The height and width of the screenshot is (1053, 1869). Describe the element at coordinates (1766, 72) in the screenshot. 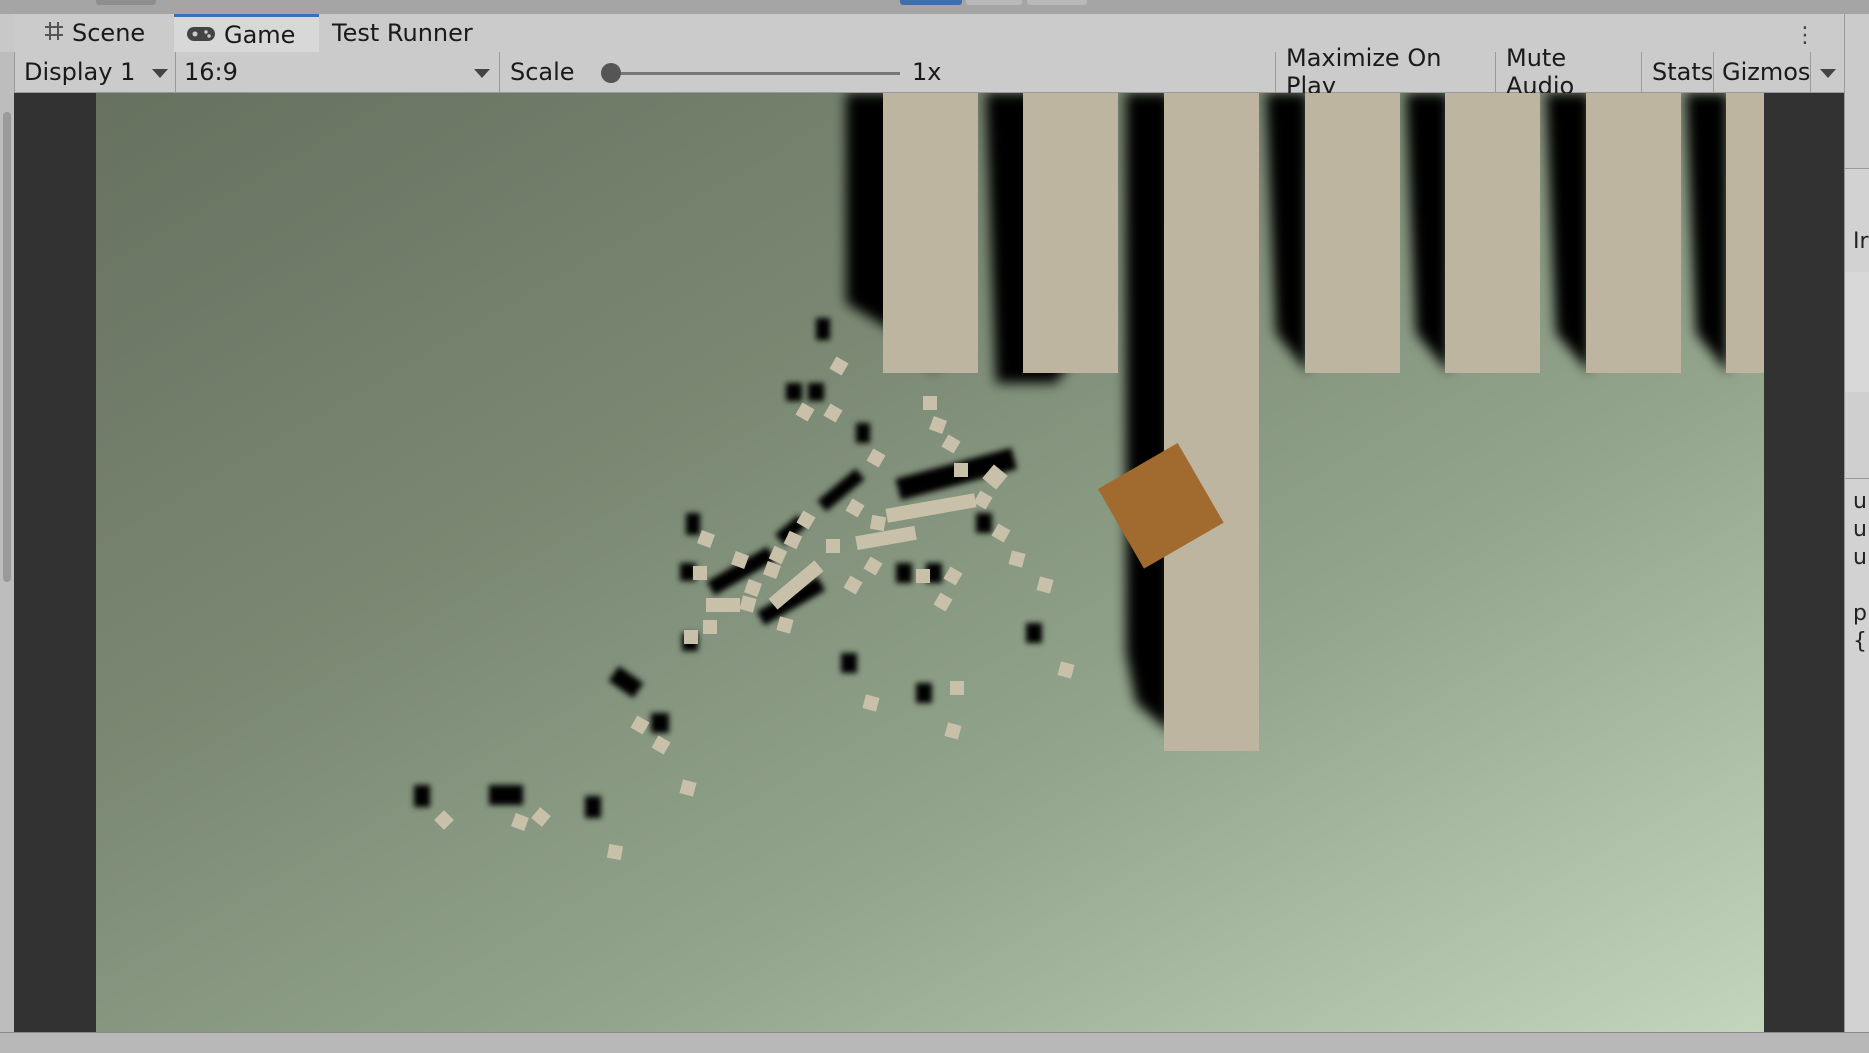

I see `gizmos-label: Gizmos` at that location.